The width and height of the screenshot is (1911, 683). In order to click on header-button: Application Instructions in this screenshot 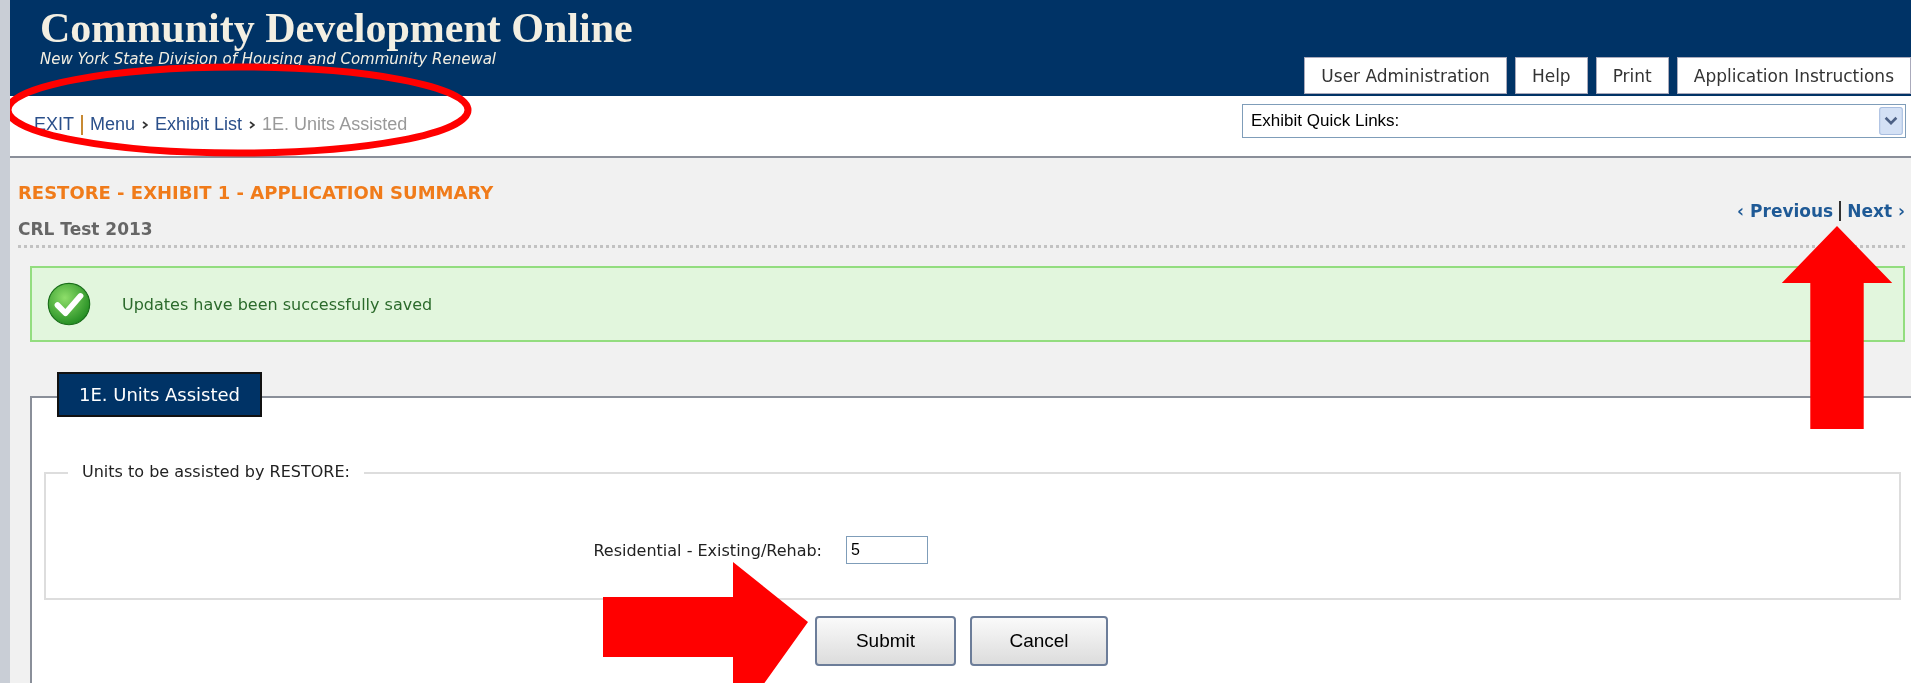, I will do `click(1793, 75)`.